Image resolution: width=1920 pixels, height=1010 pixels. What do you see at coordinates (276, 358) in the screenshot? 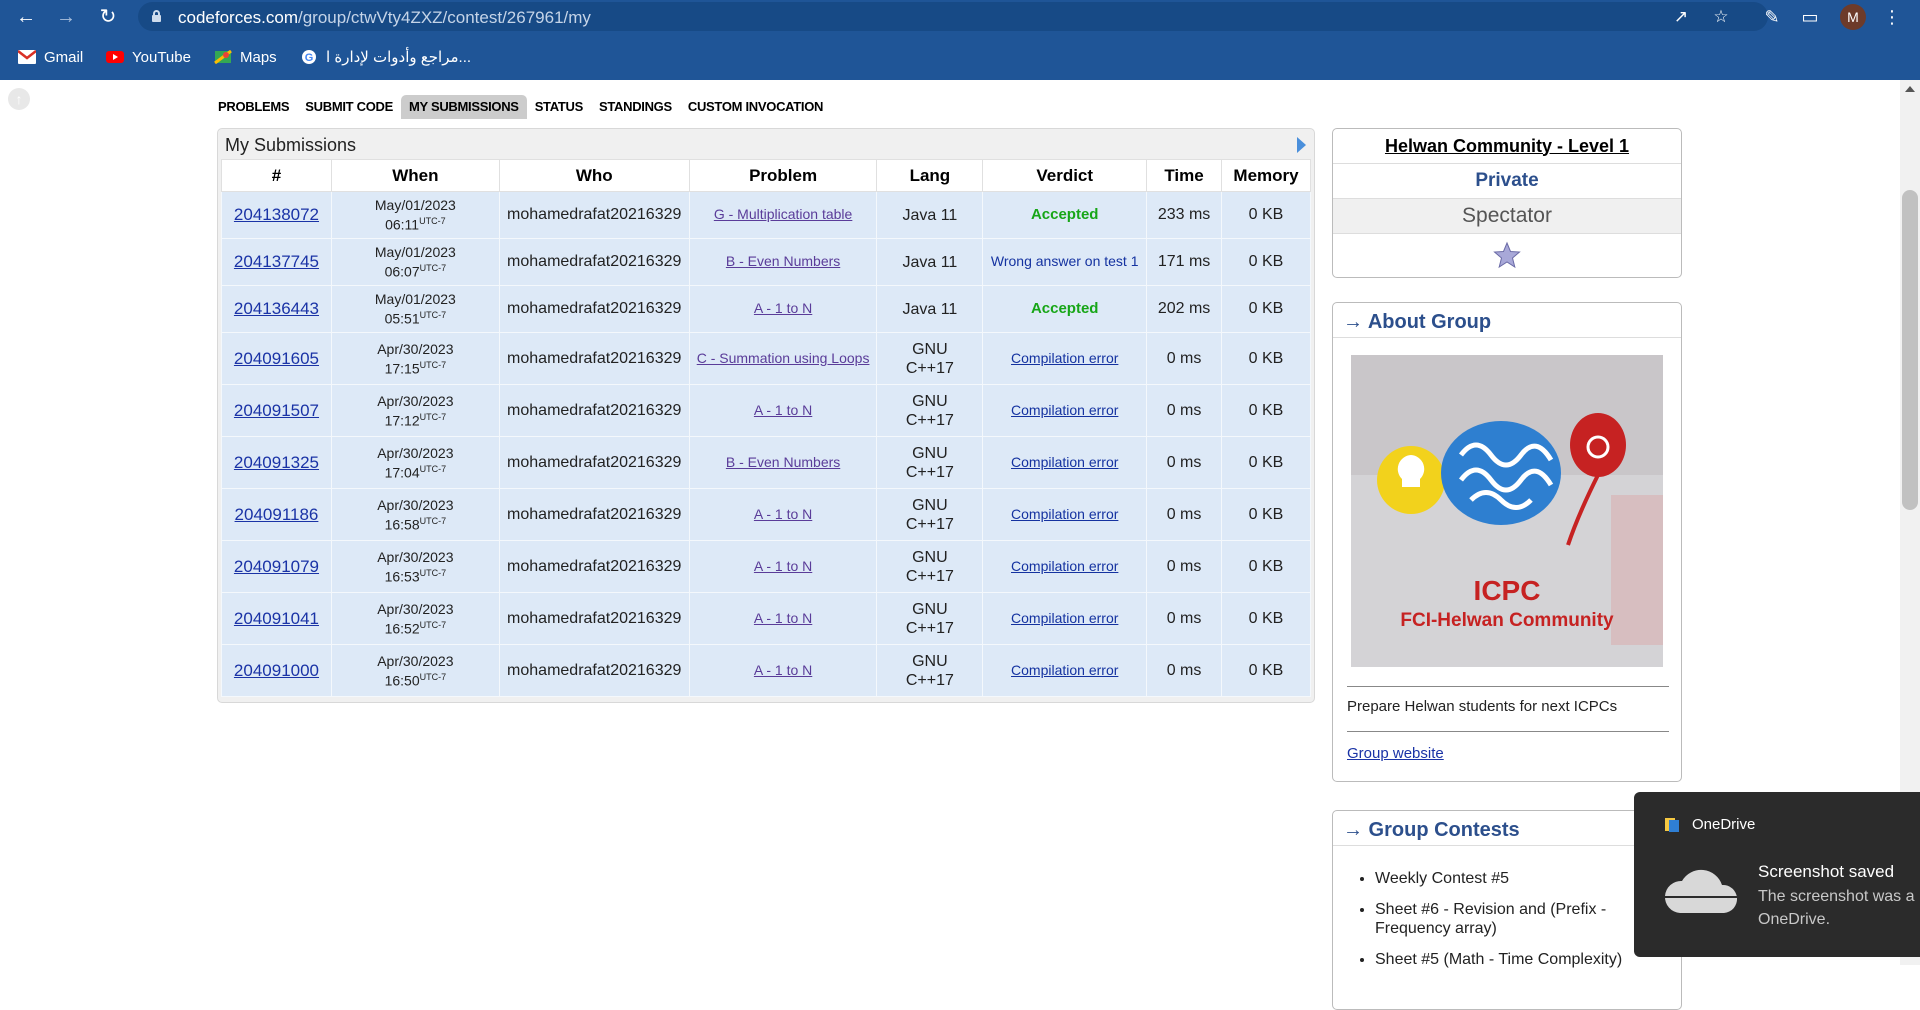
I see `submission-id-link: 204091605` at bounding box center [276, 358].